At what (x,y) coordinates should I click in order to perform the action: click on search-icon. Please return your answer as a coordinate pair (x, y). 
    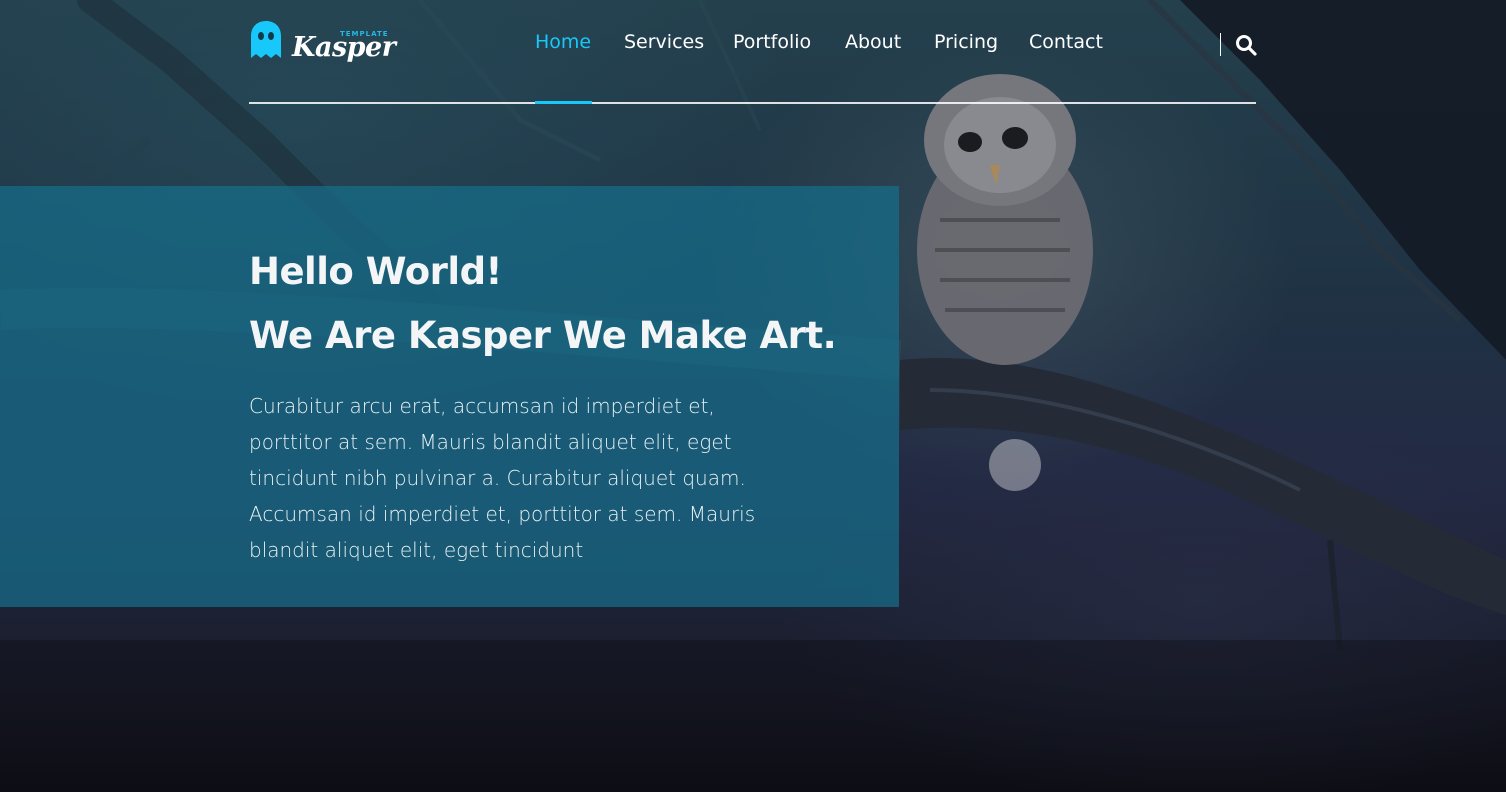
    Looking at the image, I should click on (1246, 45).